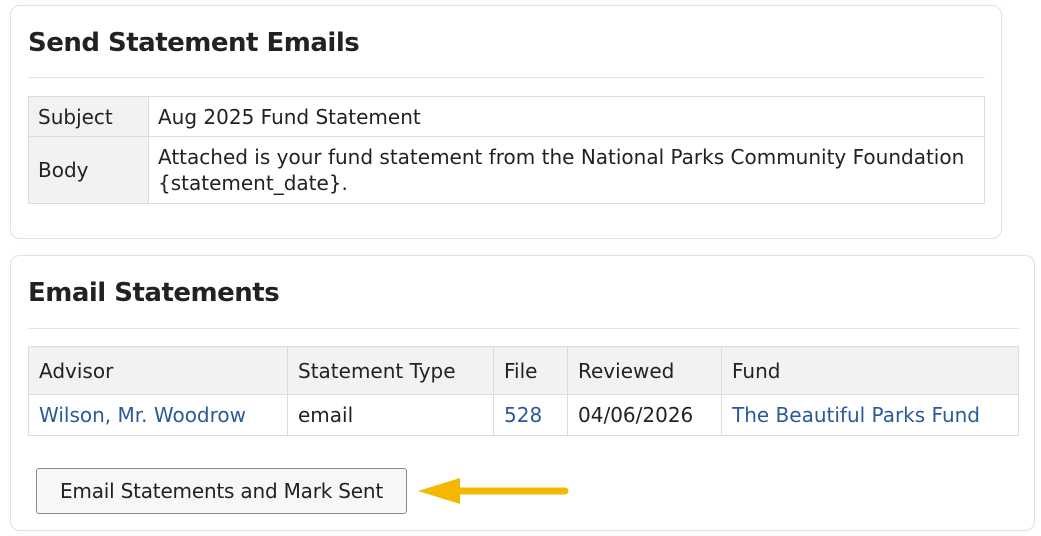 The height and width of the screenshot is (536, 1041). Describe the element at coordinates (856, 415) in the screenshot. I see `fund-link: The Beautiful Parks Fund` at that location.